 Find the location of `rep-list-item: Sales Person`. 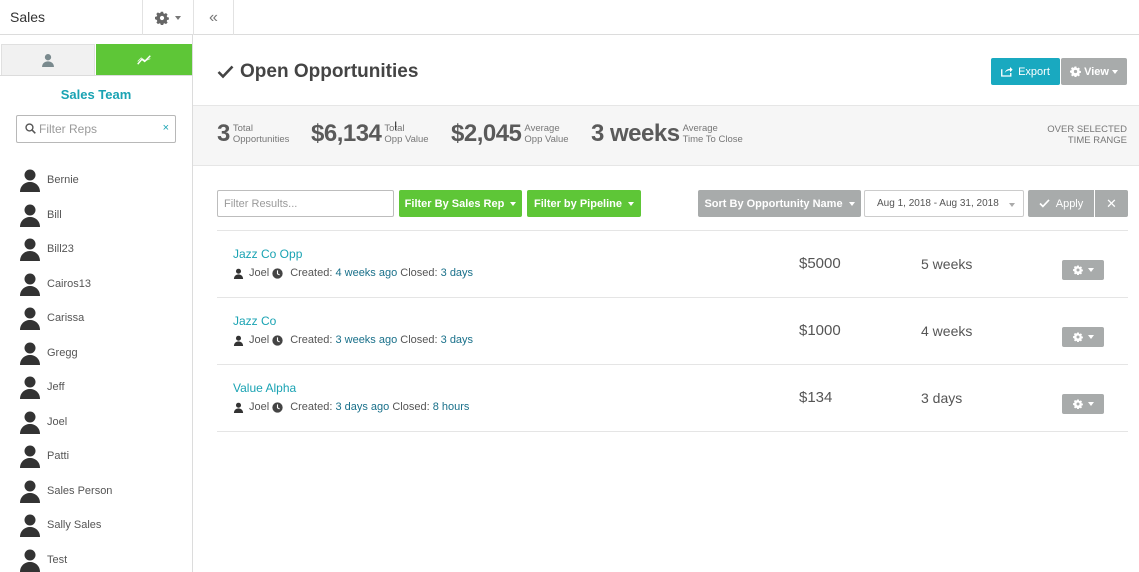

rep-list-item: Sales Person is located at coordinates (65, 491).